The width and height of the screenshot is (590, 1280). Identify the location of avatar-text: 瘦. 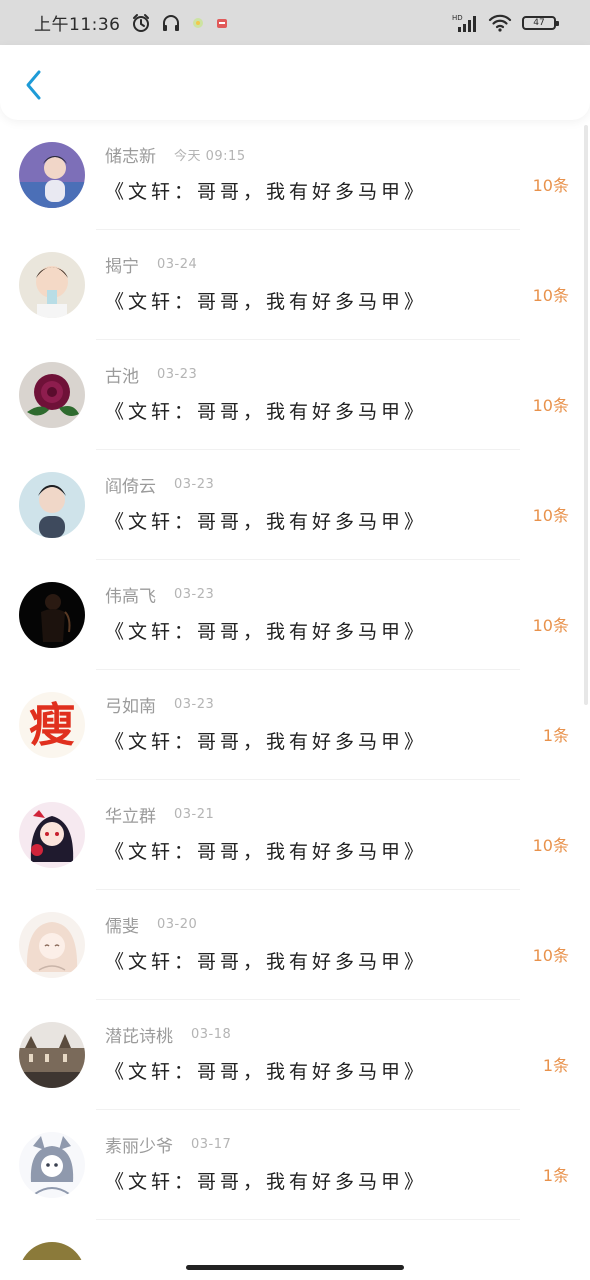
(52, 725).